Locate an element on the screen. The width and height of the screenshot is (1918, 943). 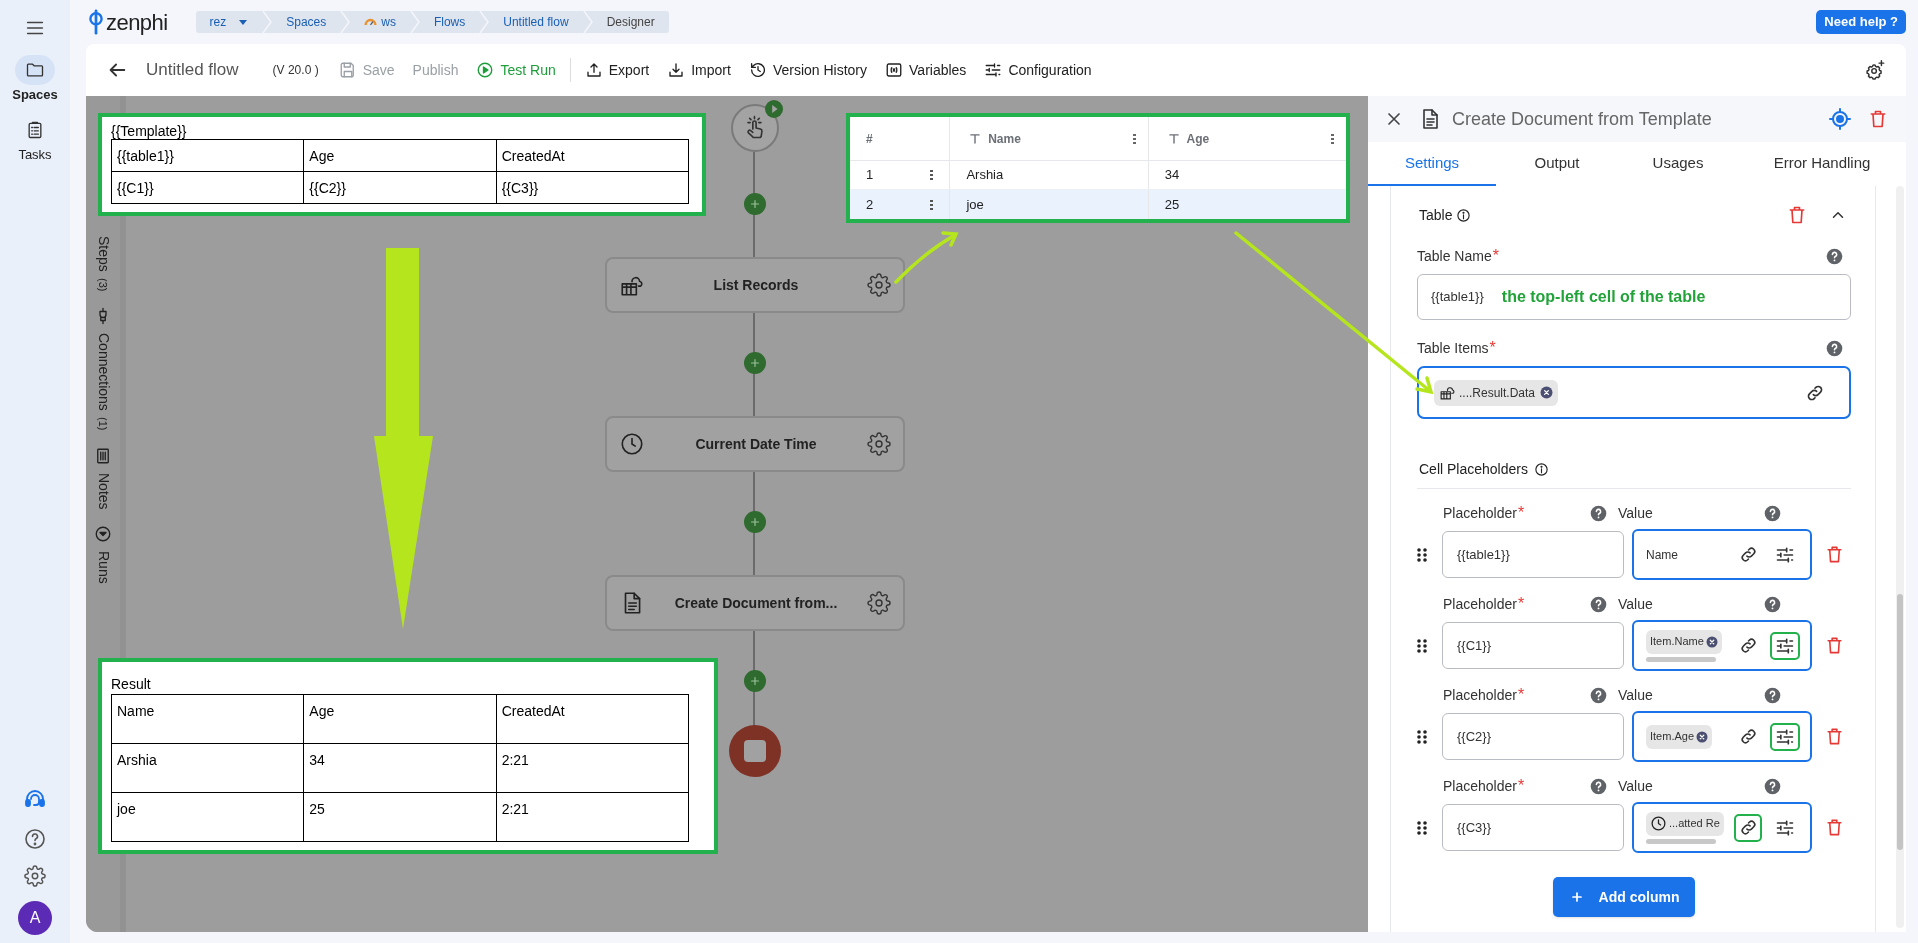
side-tab: Connections (1) is located at coordinates (103, 369).